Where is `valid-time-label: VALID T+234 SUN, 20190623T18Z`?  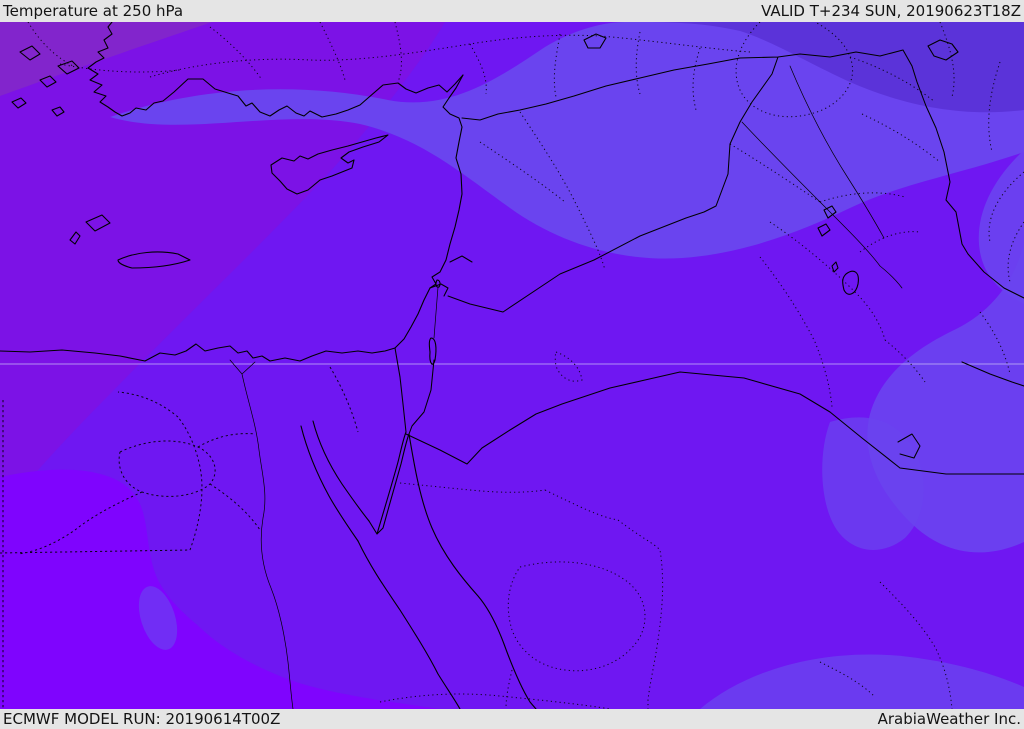 valid-time-label: VALID T+234 SUN, 20190623T18Z is located at coordinates (891, 11).